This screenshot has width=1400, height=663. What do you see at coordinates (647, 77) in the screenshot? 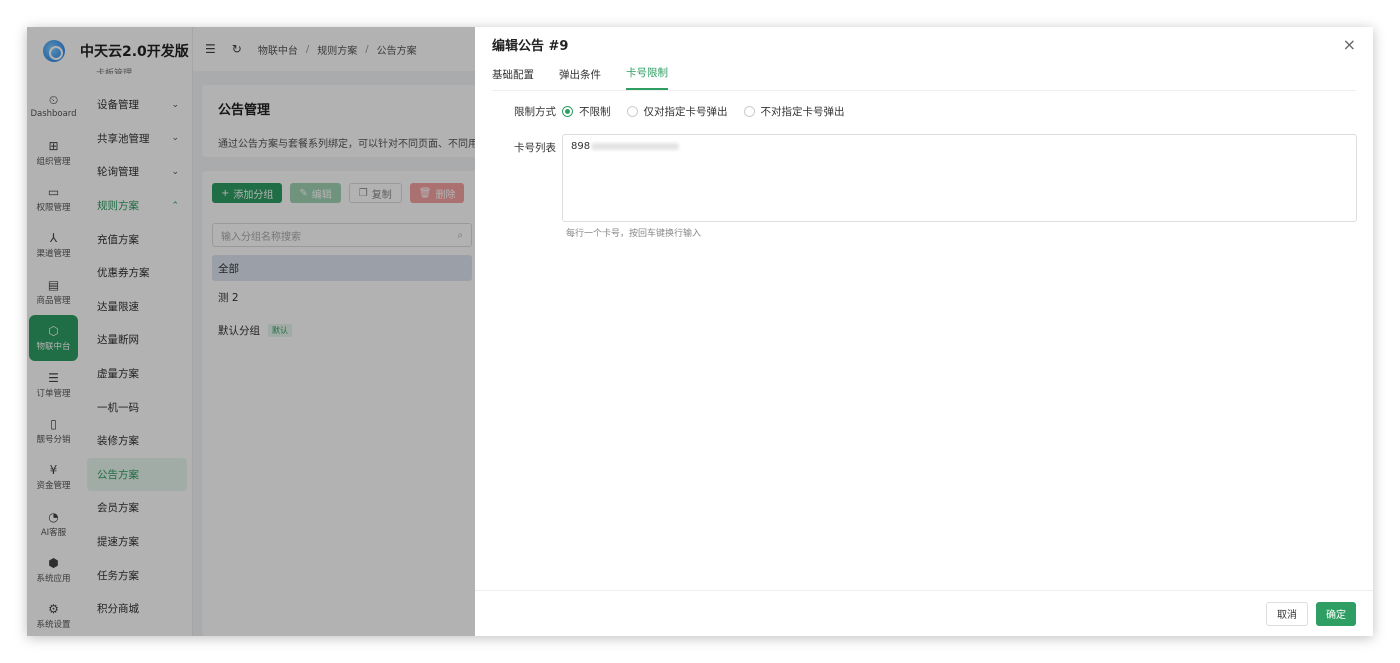
I see `tab-card-limit: 卡号限制` at bounding box center [647, 77].